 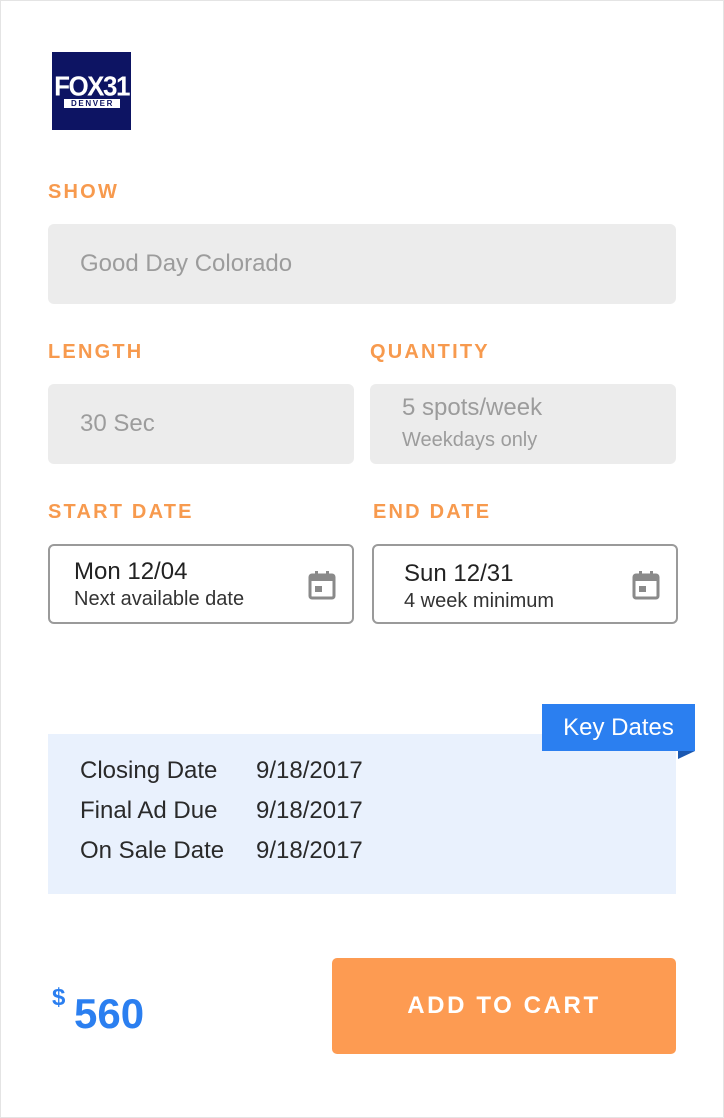 I want to click on show-field: Good Day Colorado, so click(x=362, y=264).